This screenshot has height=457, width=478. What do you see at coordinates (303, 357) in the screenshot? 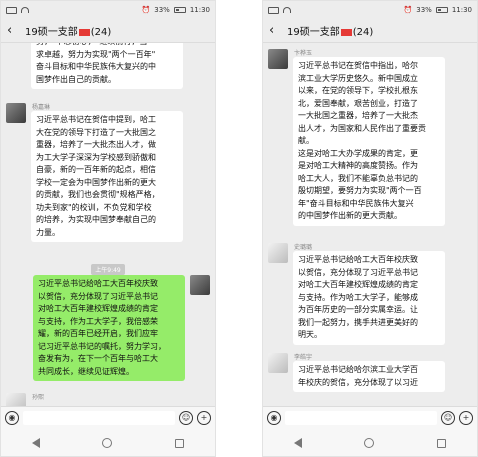
I see `sender-name: 李皓宇` at bounding box center [303, 357].